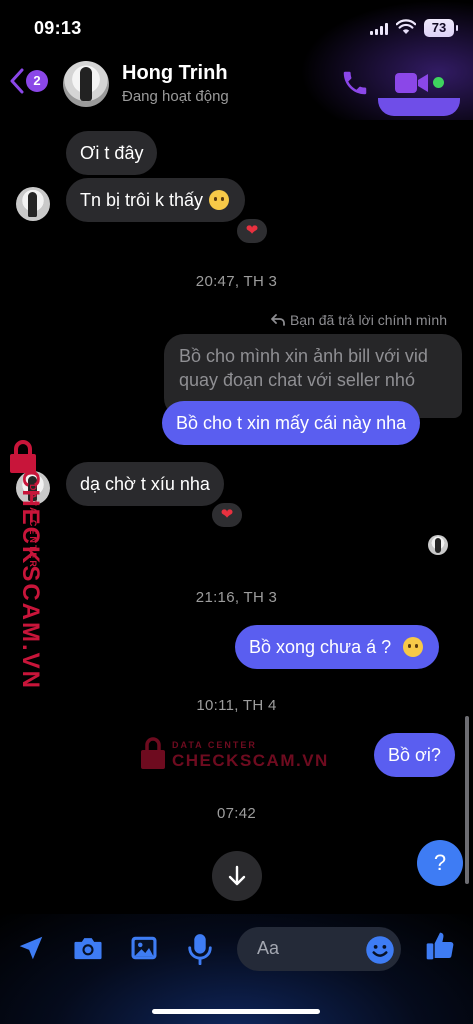  I want to click on message-text: Tn bị trôi k thấy, so click(142, 200).